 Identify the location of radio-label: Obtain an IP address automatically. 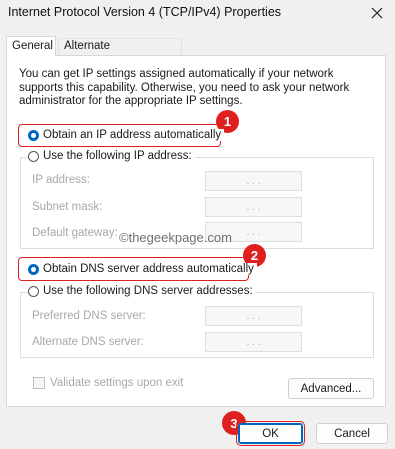
(132, 135).